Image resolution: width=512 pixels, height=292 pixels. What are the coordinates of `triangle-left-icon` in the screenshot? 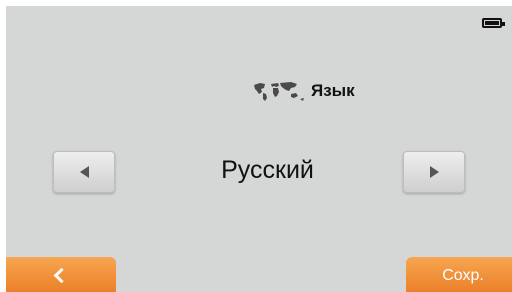 It's located at (84, 172).